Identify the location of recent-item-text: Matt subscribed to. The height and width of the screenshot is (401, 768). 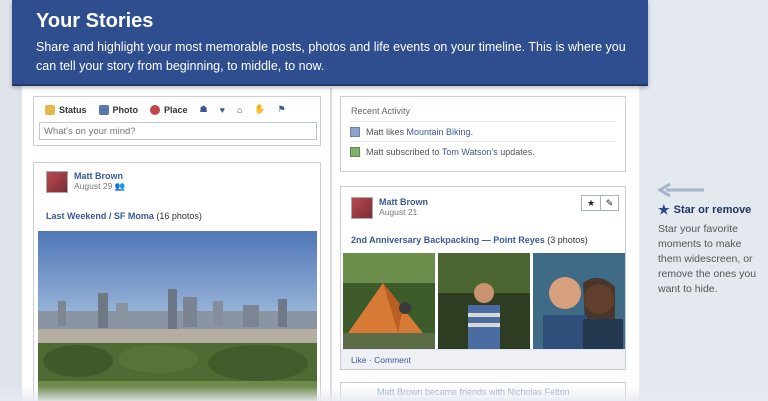
(404, 152).